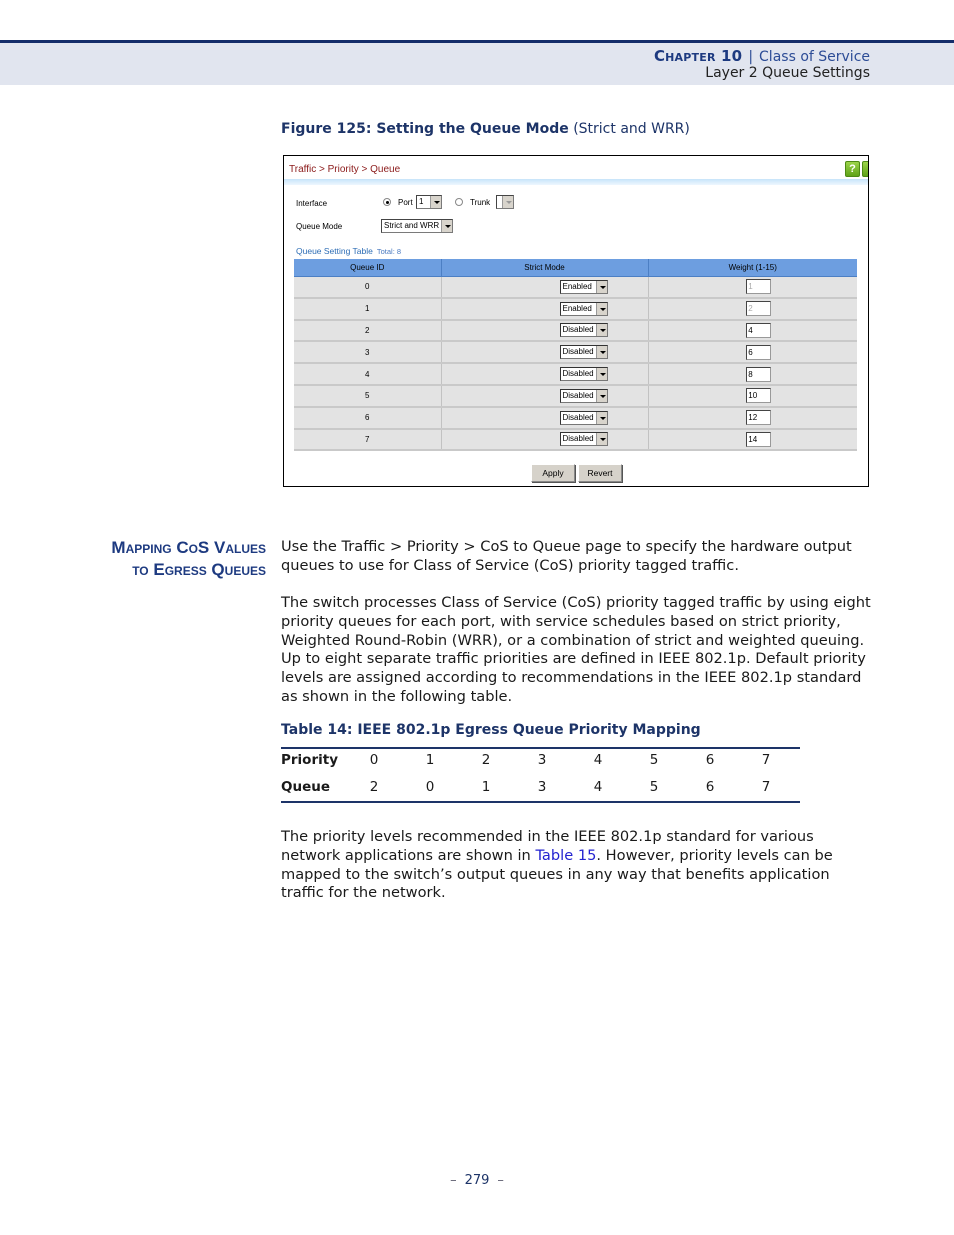  What do you see at coordinates (368, 396) in the screenshot?
I see `queue-id-cell: 5` at bounding box center [368, 396].